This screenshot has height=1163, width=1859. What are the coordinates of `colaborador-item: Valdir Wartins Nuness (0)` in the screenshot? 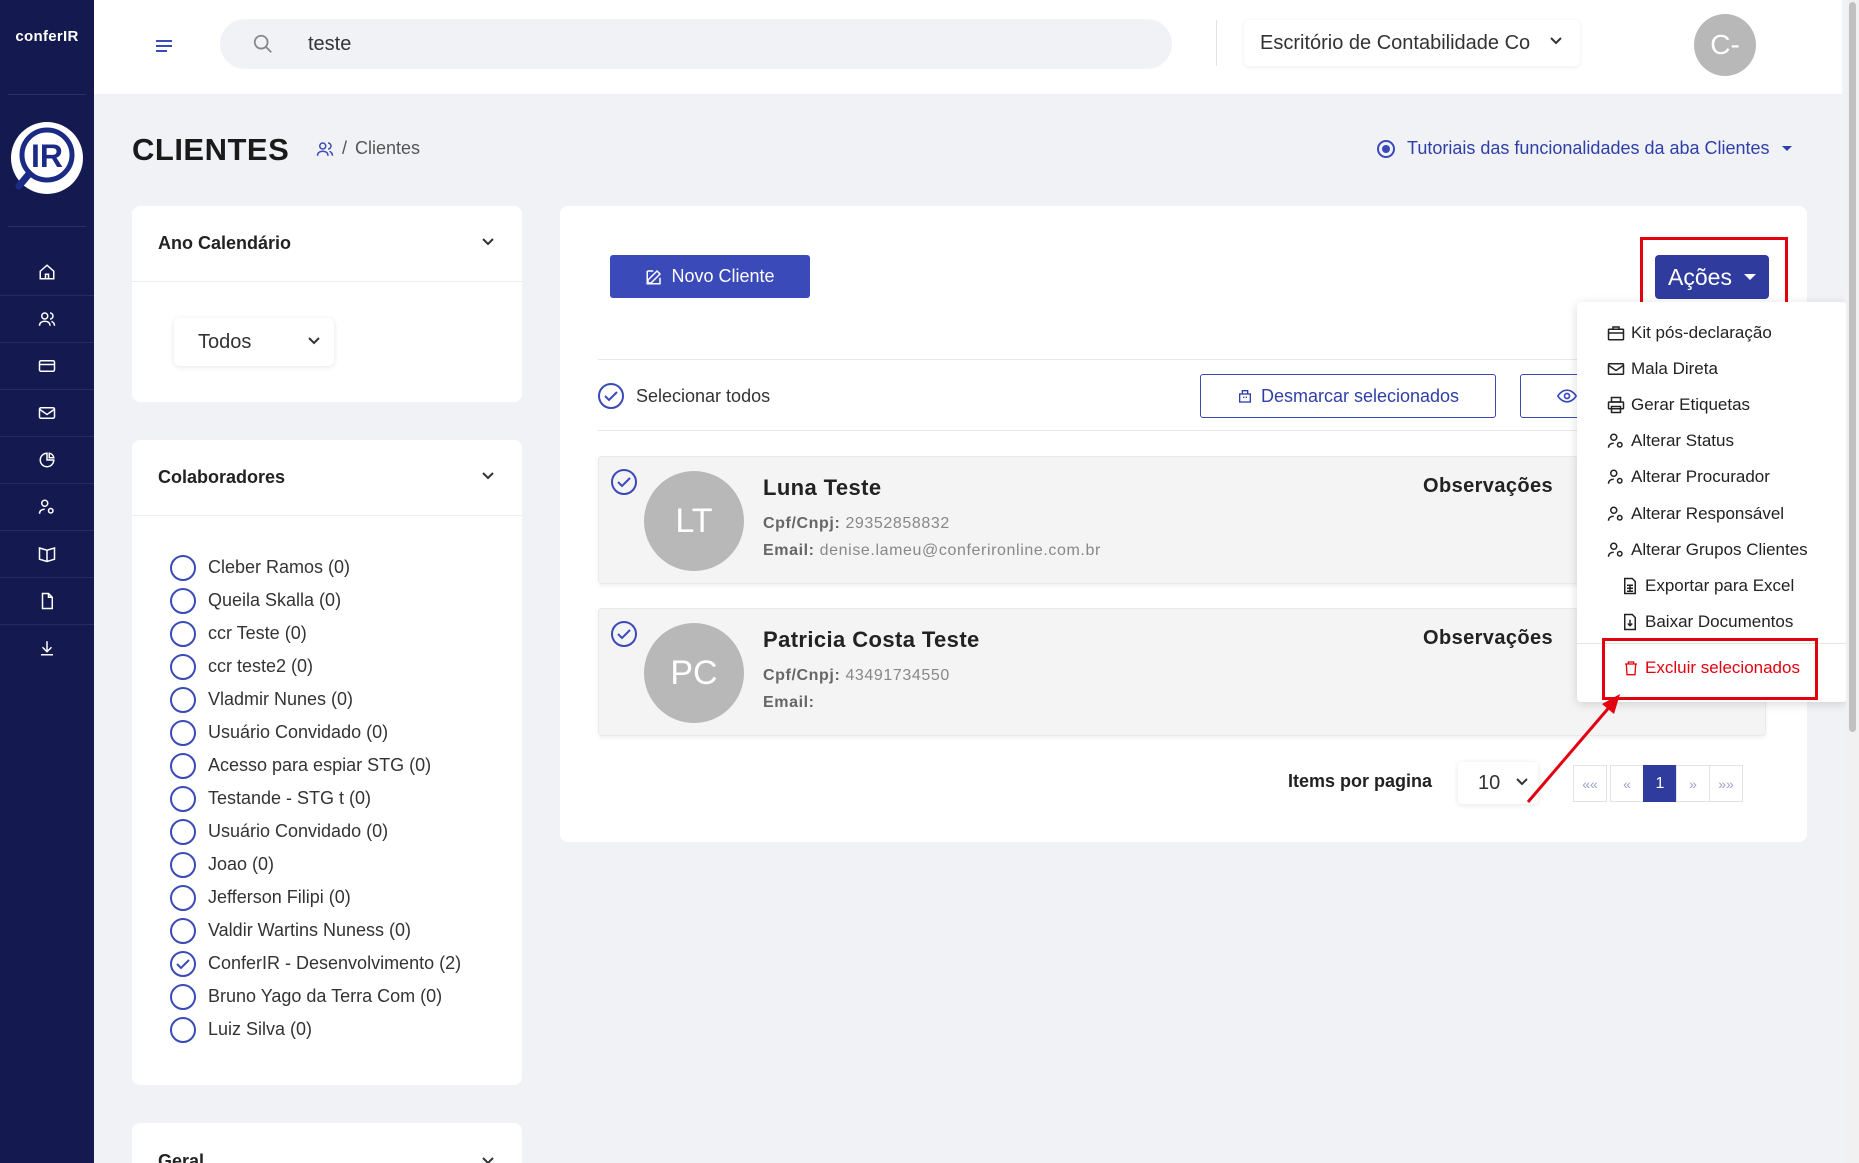 It's located at (315, 930).